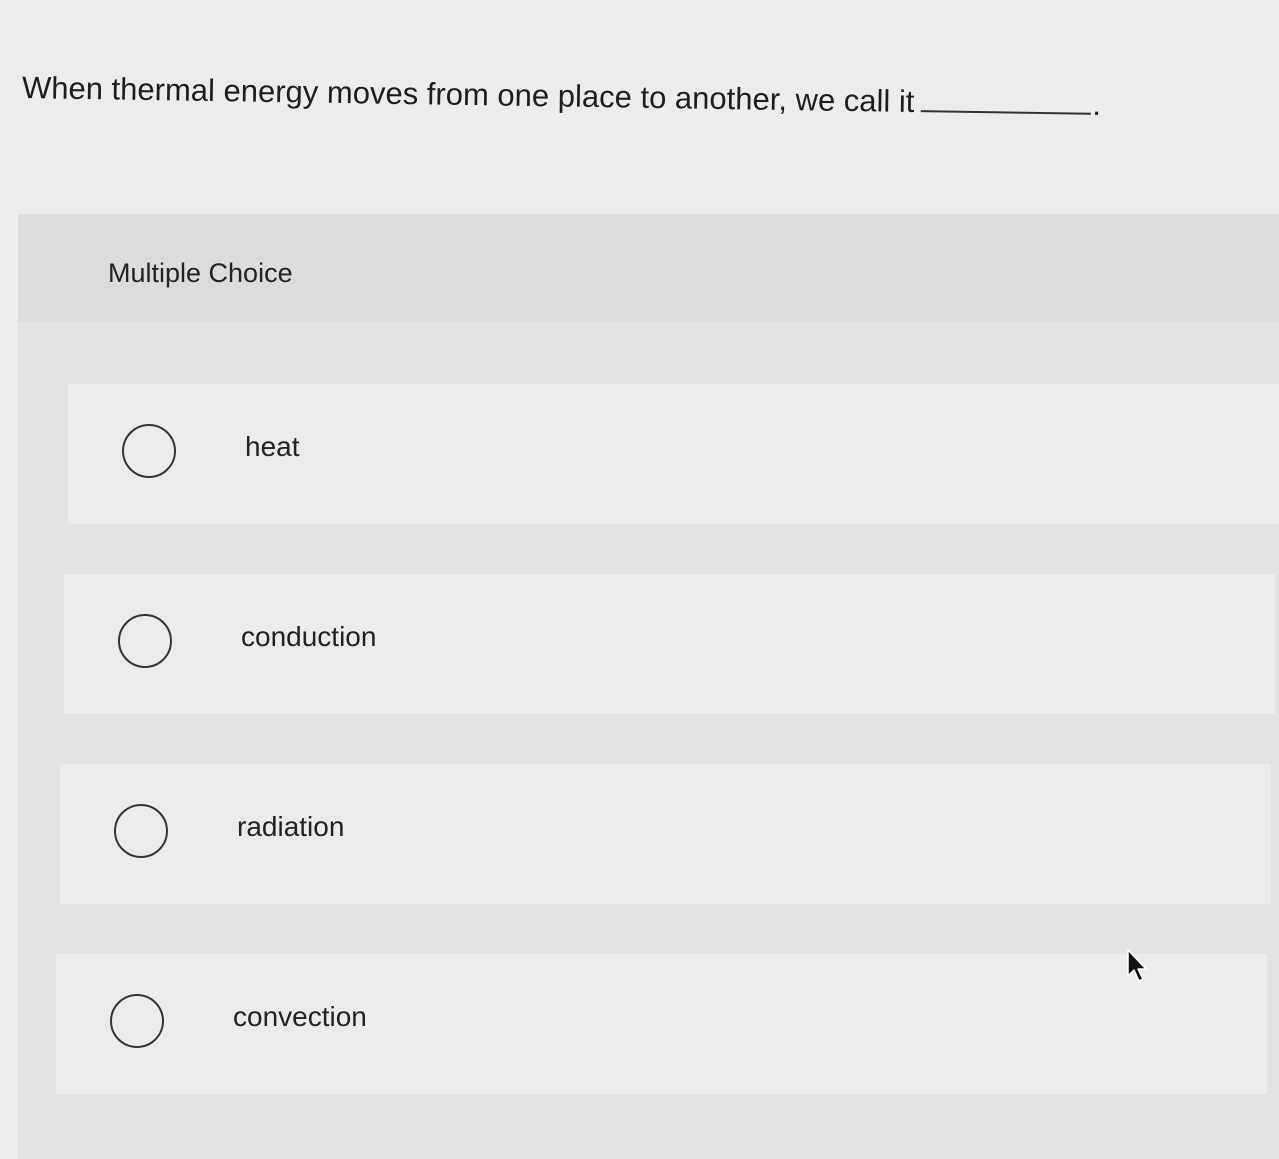  I want to click on question-suffix: ., so click(1097, 104).